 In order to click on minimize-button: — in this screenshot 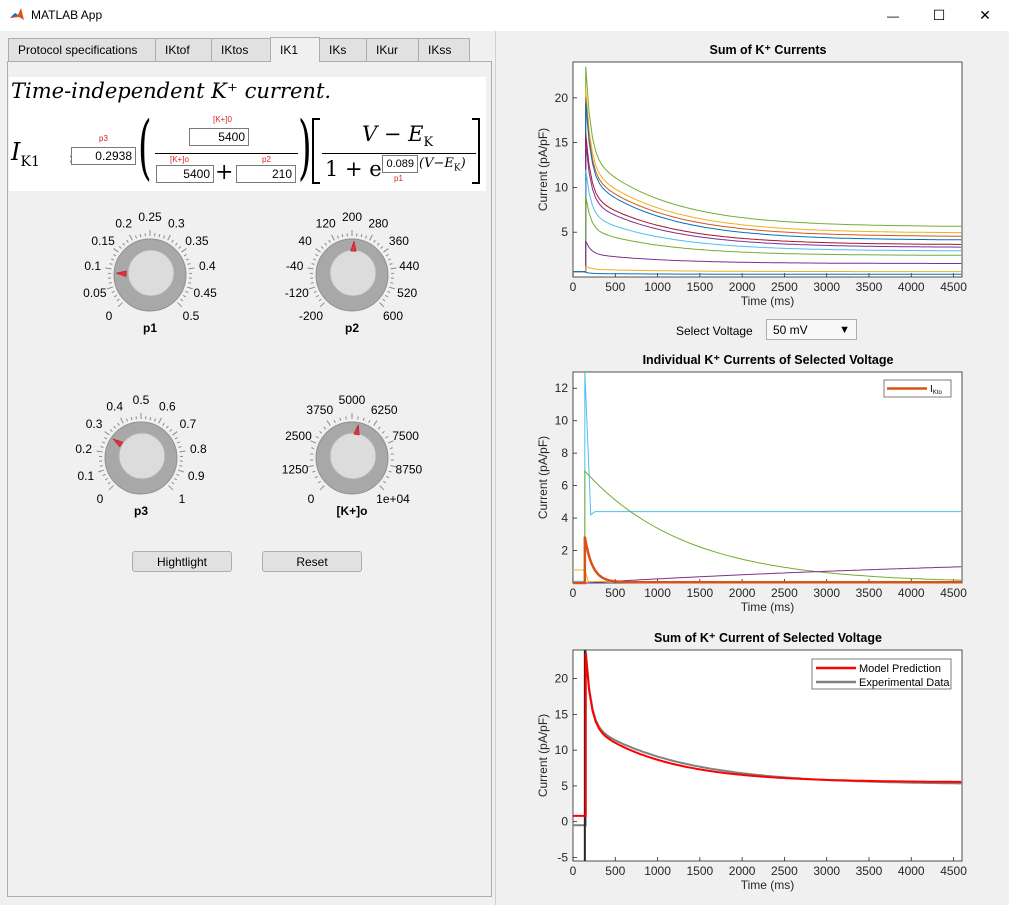, I will do `click(893, 15)`.